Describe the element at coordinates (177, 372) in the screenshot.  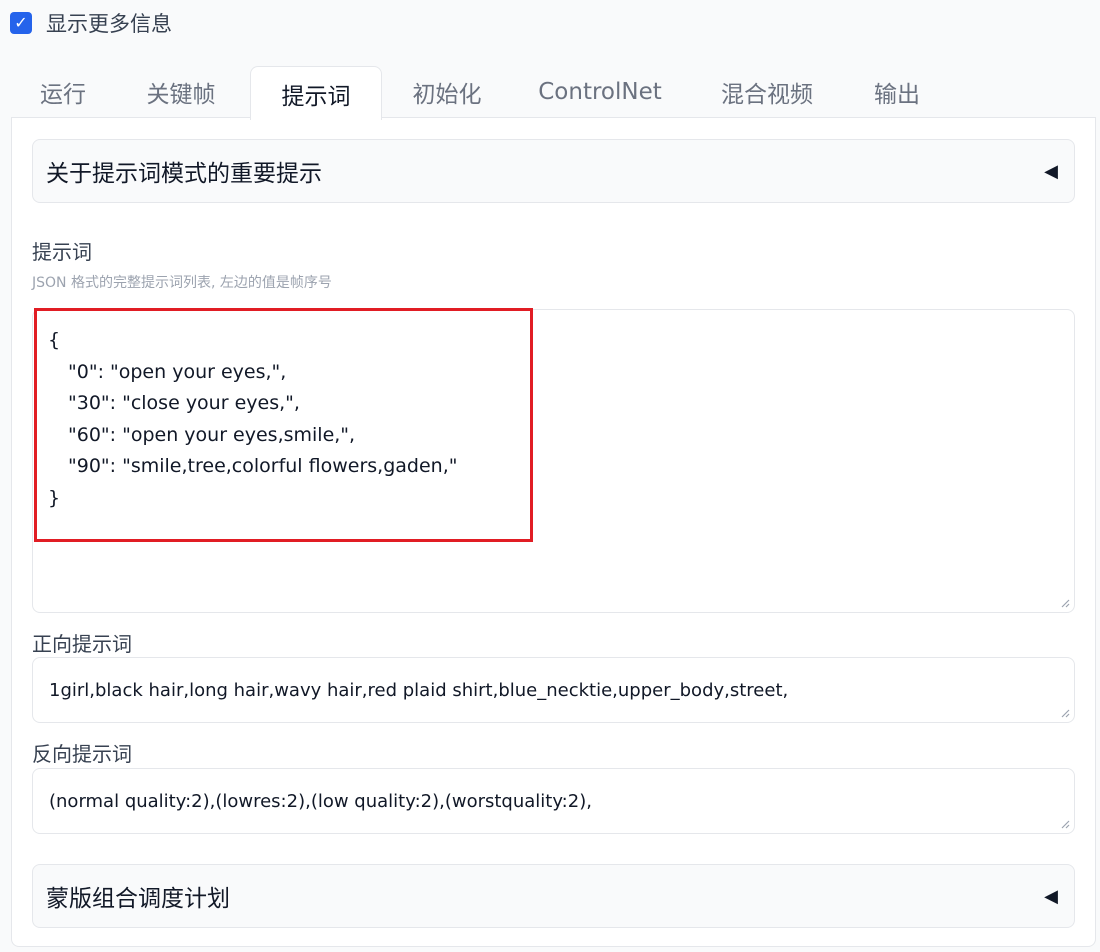
I see `json-line: "0": "open your eyes,",` at that location.